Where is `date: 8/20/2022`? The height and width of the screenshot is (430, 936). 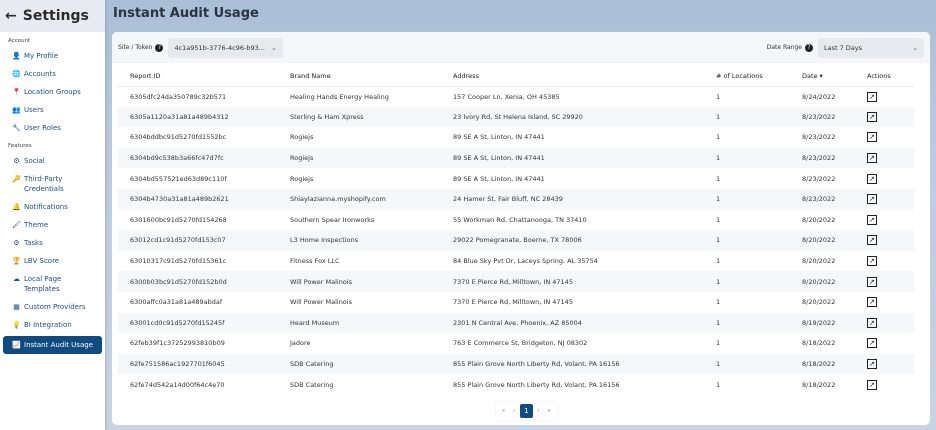 date: 8/20/2022 is located at coordinates (819, 219).